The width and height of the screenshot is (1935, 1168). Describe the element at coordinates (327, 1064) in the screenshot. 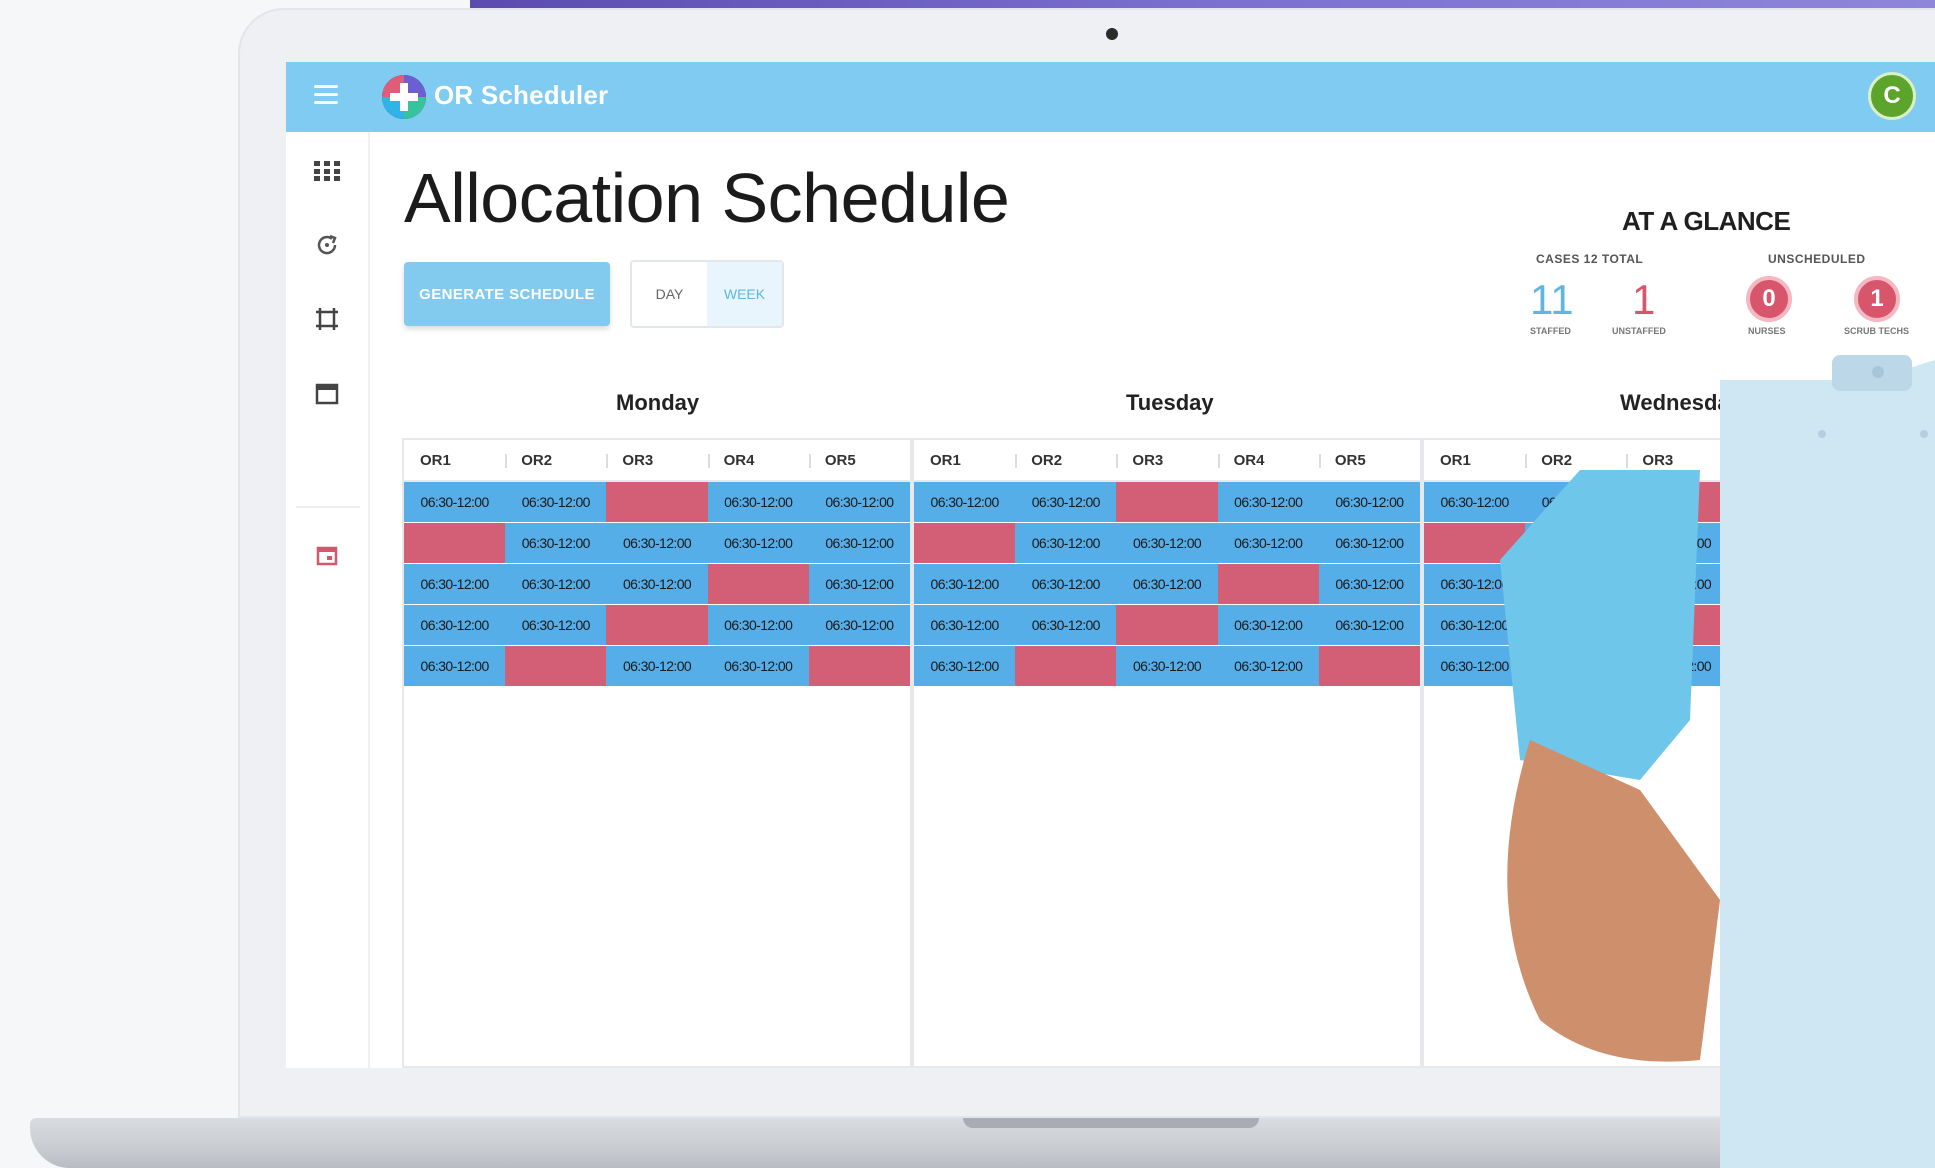

I see `support-icon` at that location.